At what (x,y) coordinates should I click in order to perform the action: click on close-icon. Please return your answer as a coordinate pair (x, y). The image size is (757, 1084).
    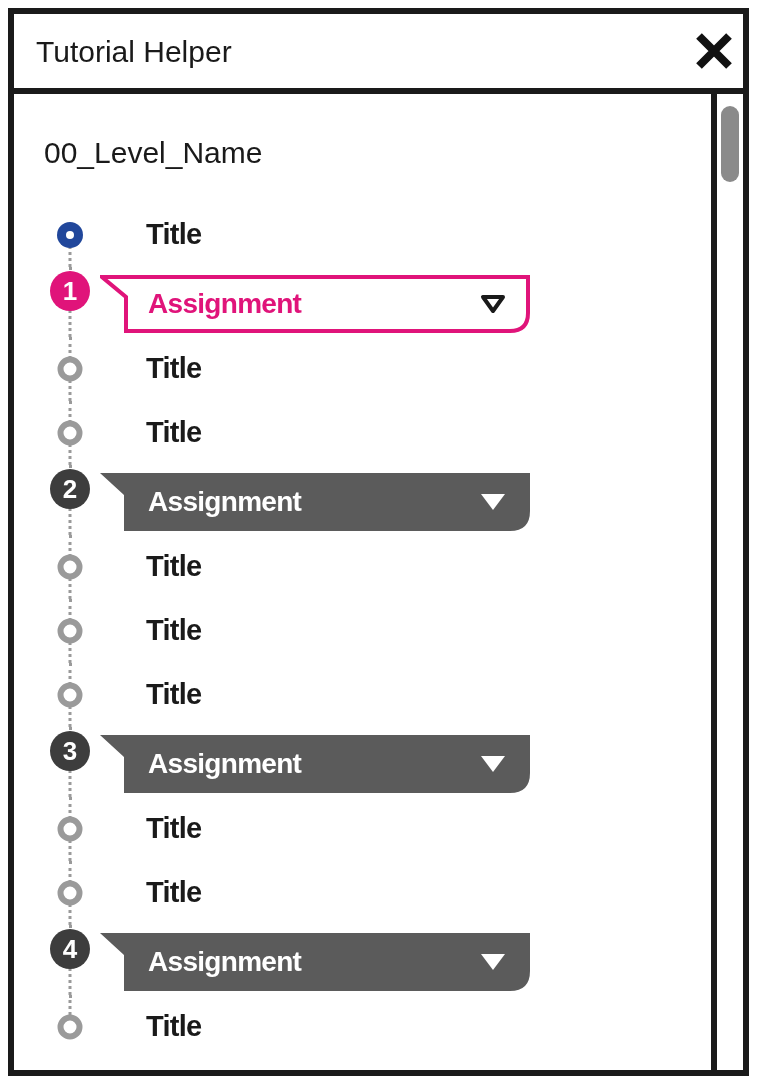
    Looking at the image, I should click on (714, 51).